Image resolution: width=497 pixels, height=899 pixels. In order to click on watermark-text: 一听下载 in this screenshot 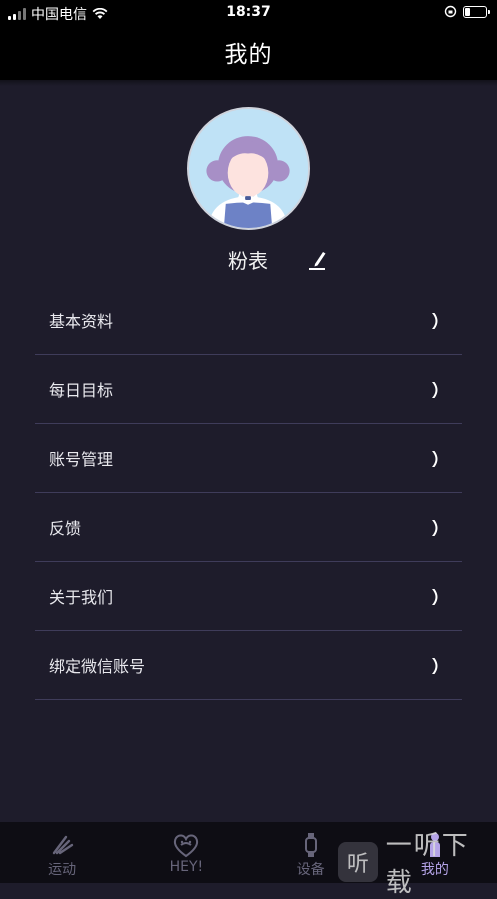, I will do `click(427, 864)`.